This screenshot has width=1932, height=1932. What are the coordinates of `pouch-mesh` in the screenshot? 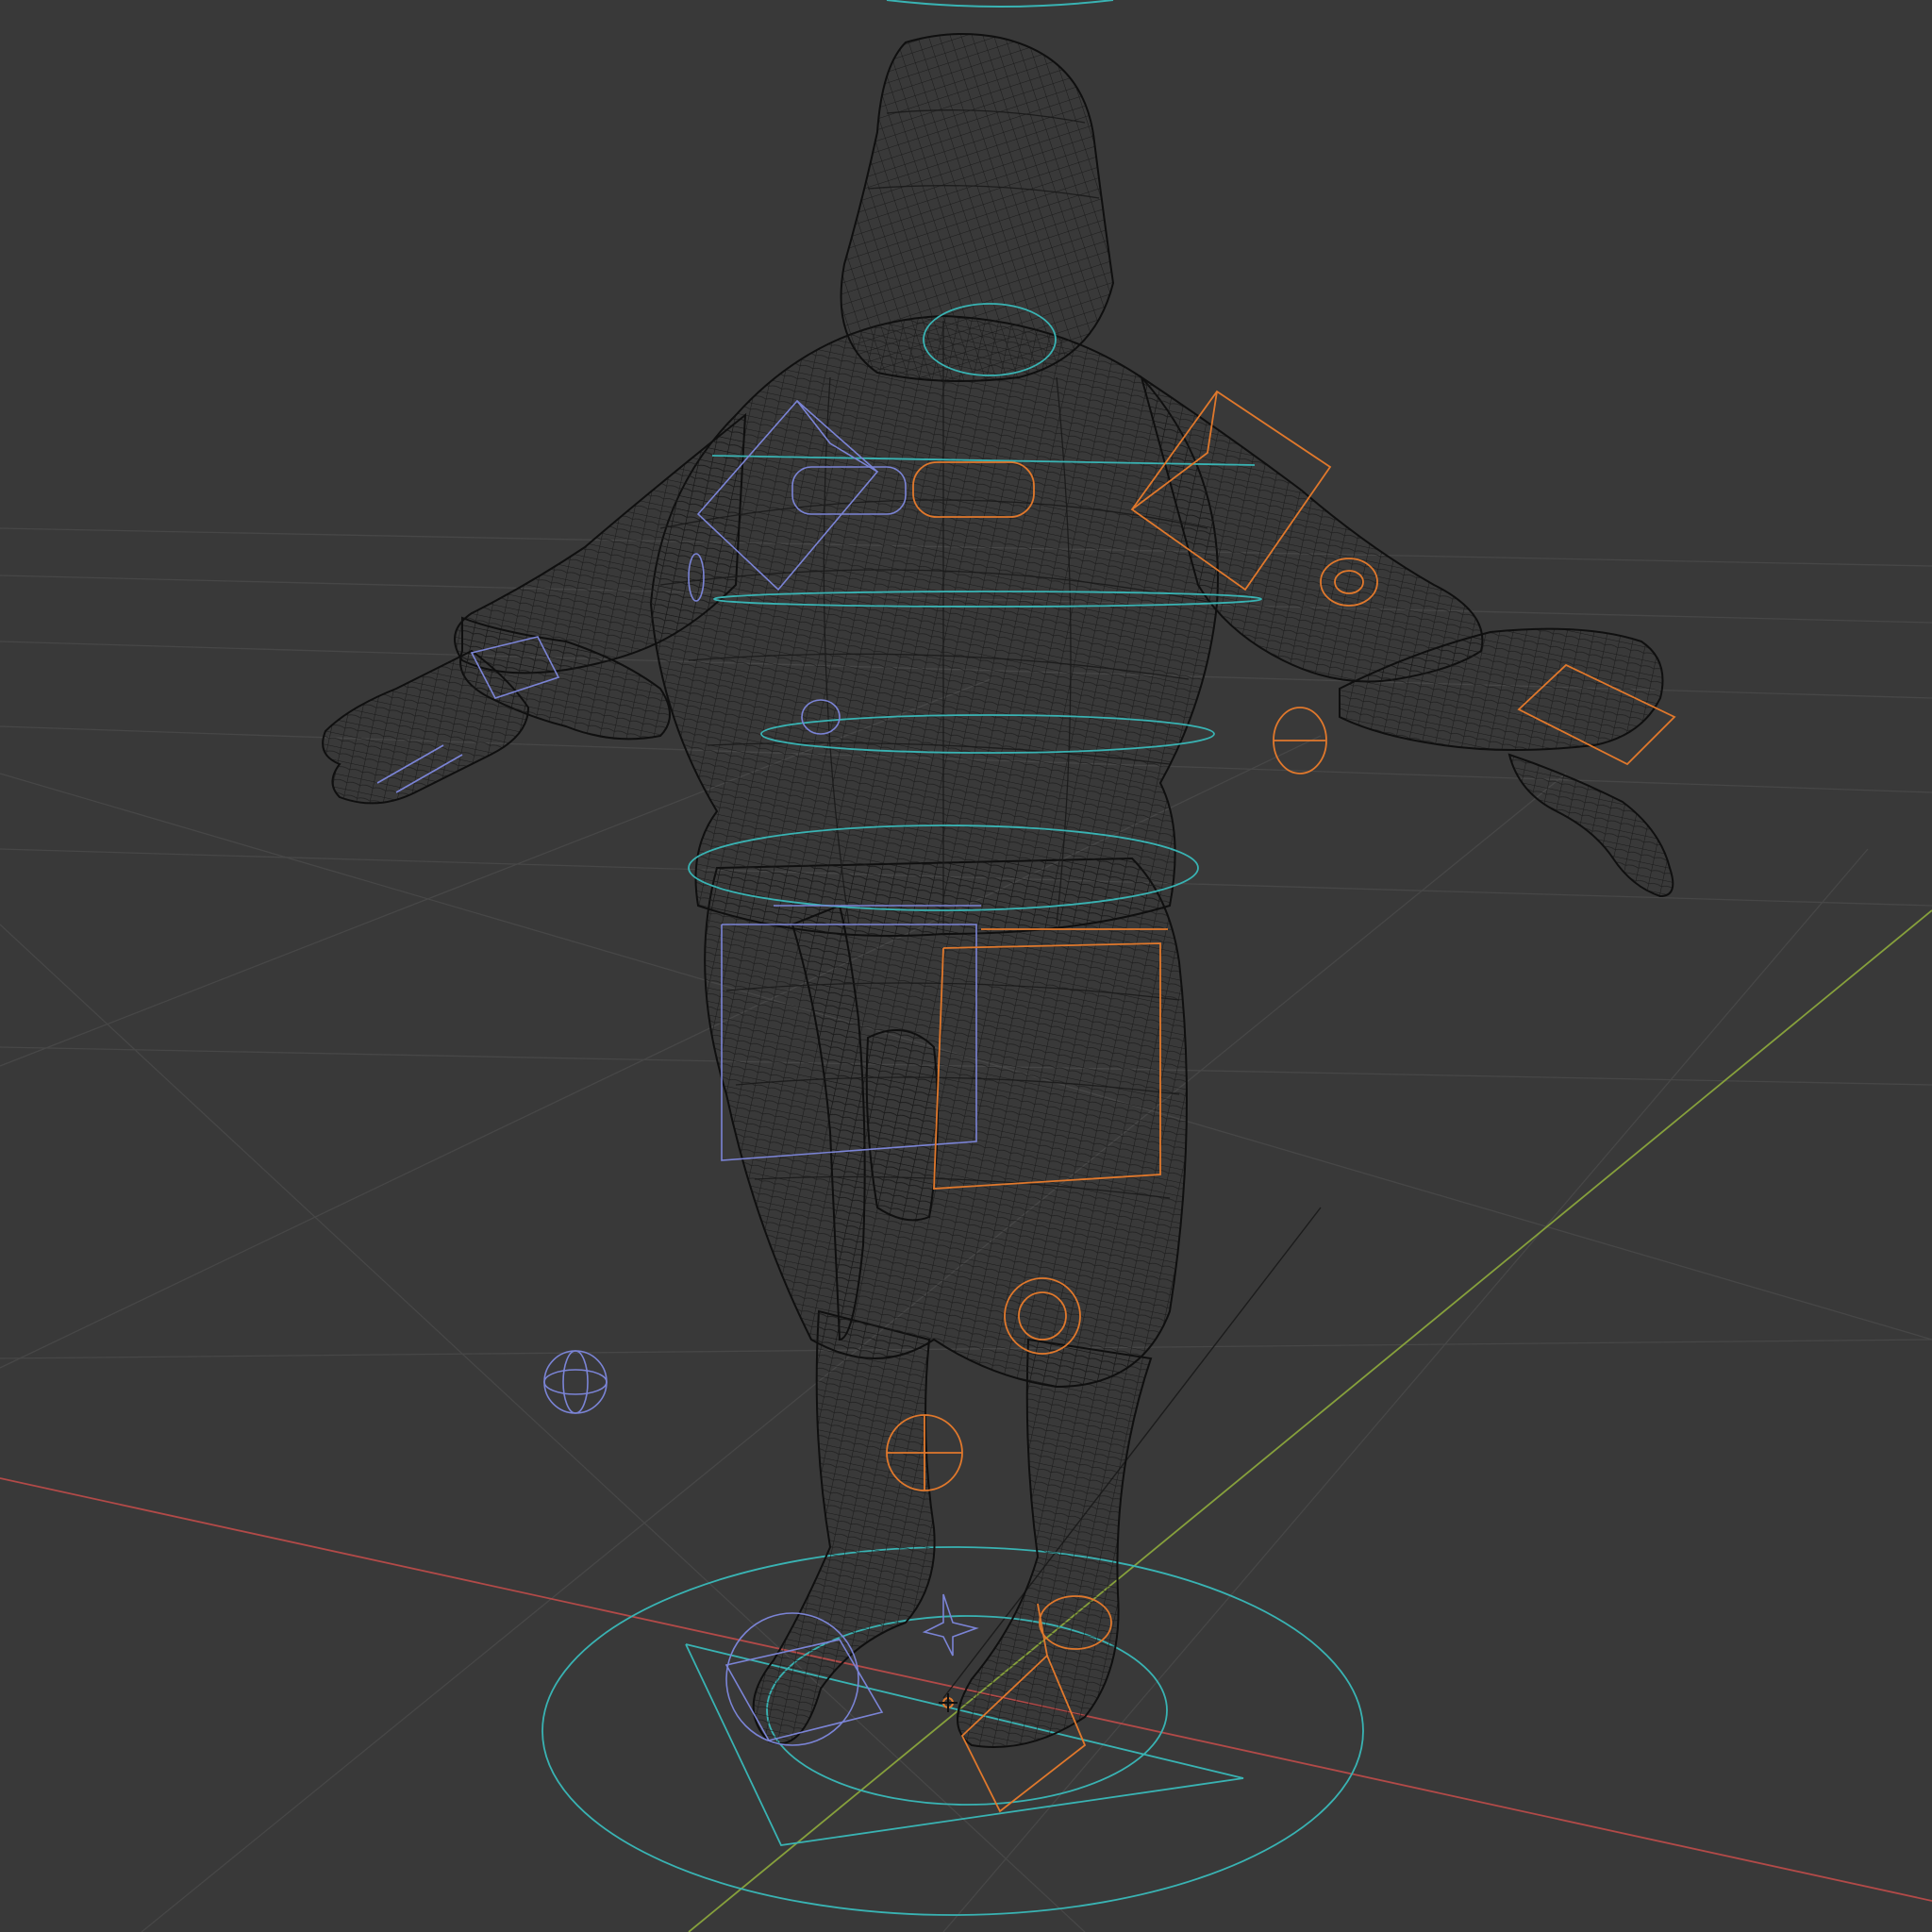 It's located at (903, 1125).